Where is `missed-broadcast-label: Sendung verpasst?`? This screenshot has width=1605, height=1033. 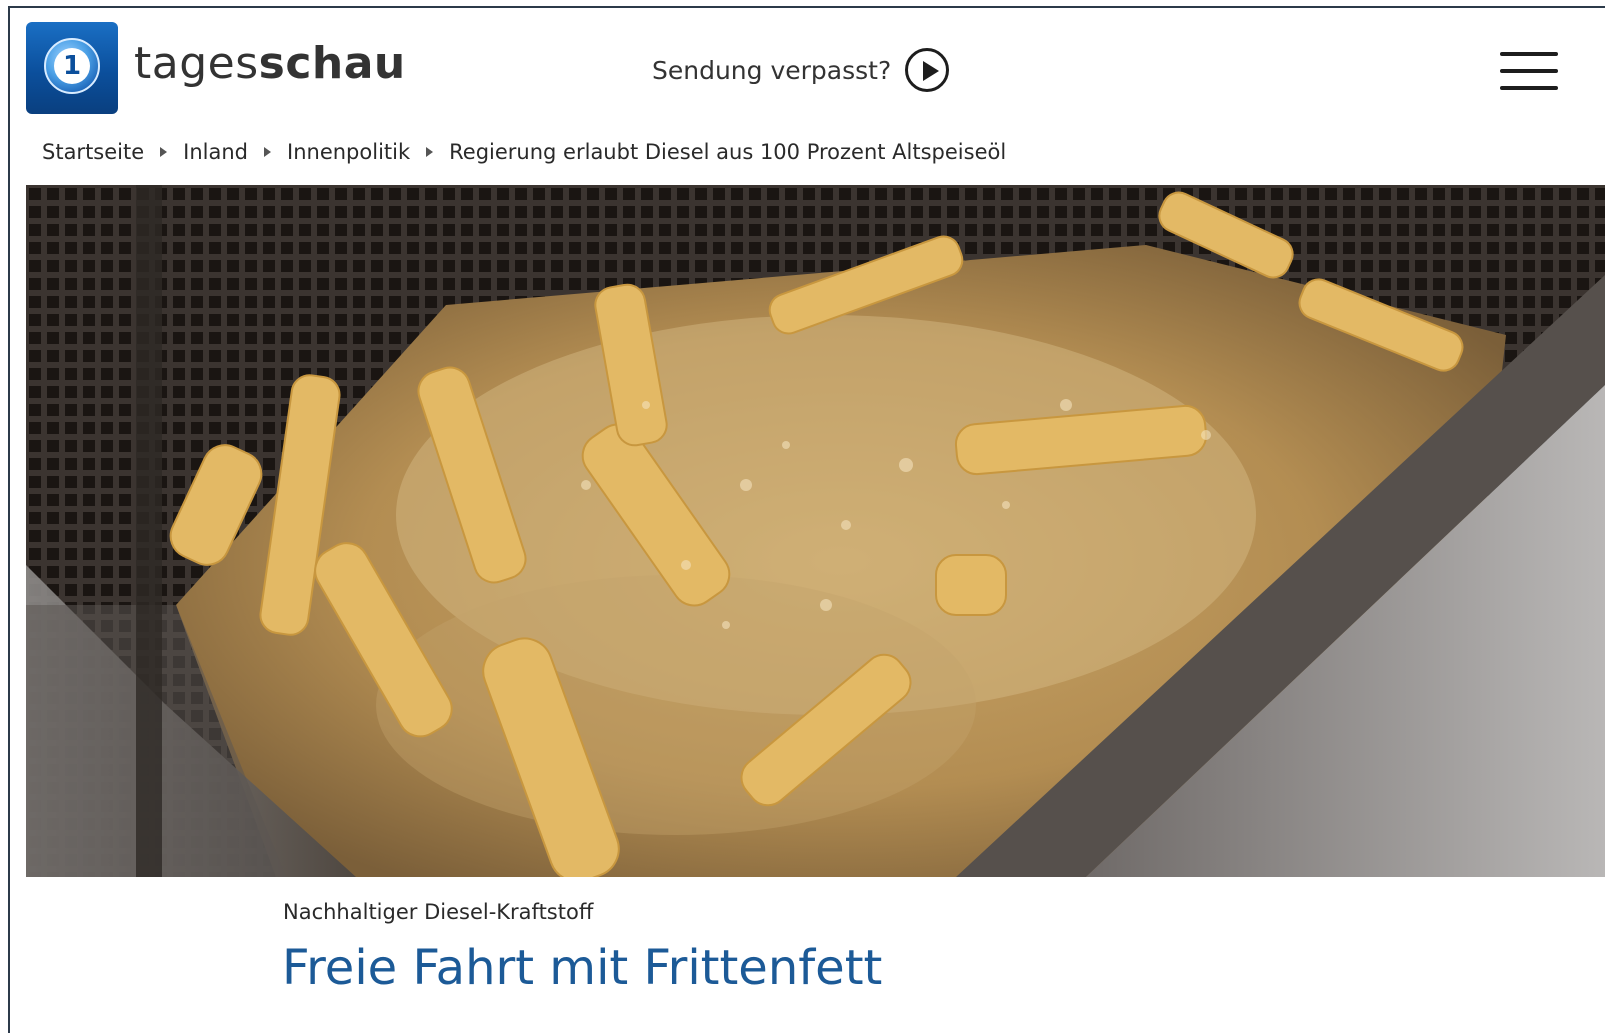 missed-broadcast-label: Sendung verpasst? is located at coordinates (772, 70).